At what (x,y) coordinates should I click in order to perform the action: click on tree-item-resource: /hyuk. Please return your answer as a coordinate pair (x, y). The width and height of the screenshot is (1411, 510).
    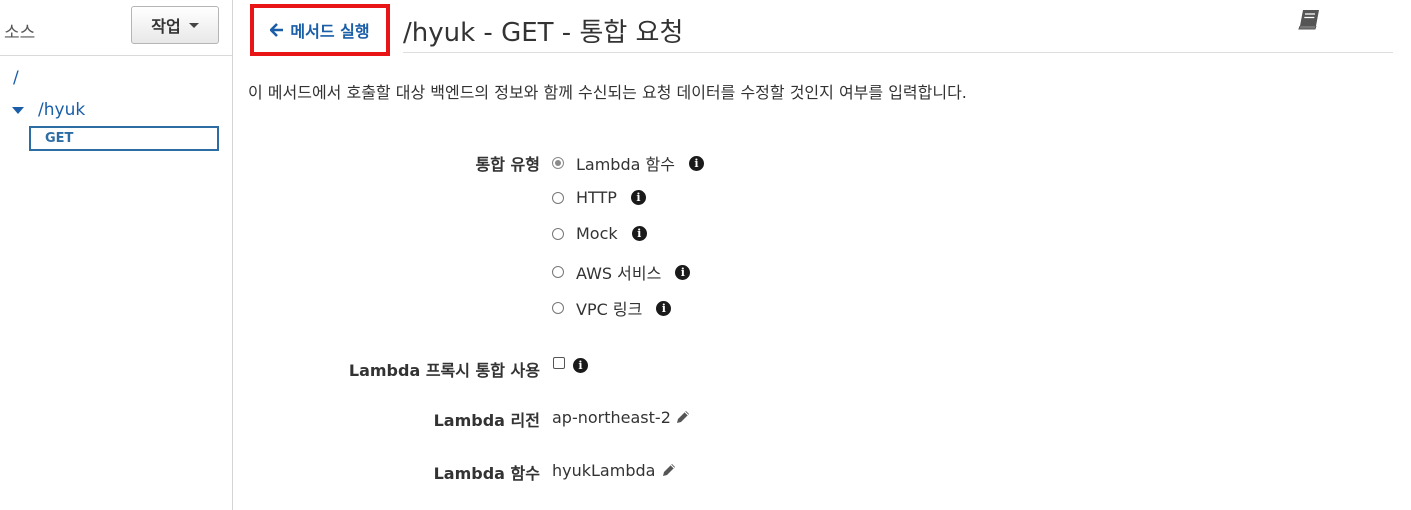
    Looking at the image, I should click on (48, 110).